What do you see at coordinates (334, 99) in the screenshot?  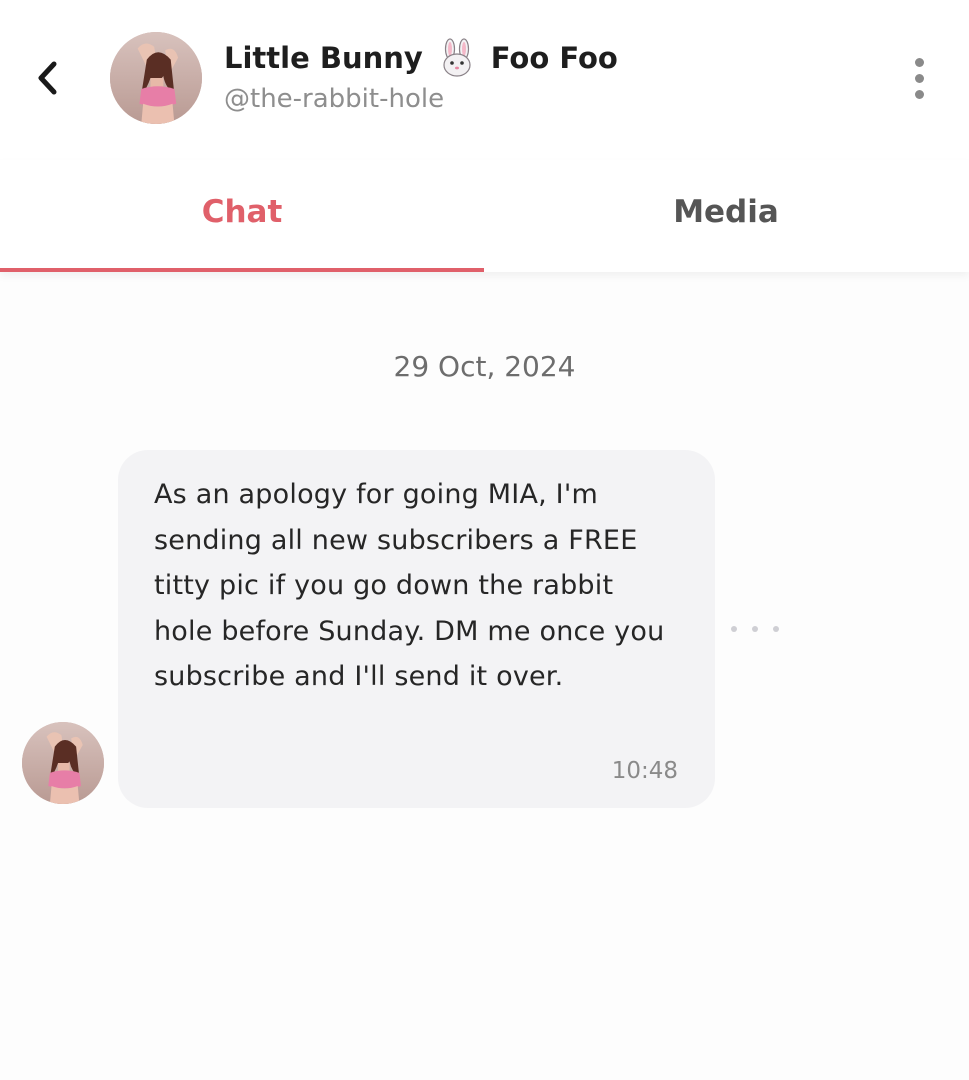 I see `contact-handle: @the-rabbit-hole` at bounding box center [334, 99].